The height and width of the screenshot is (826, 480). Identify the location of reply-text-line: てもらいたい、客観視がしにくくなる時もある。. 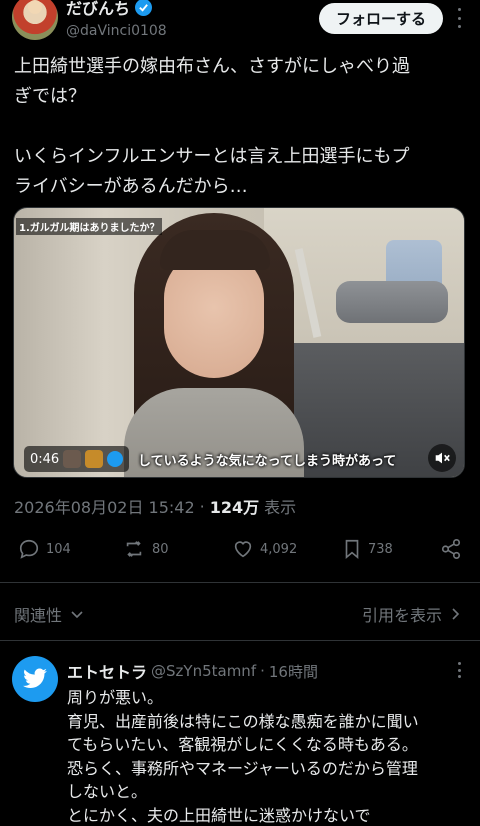
(242, 744).